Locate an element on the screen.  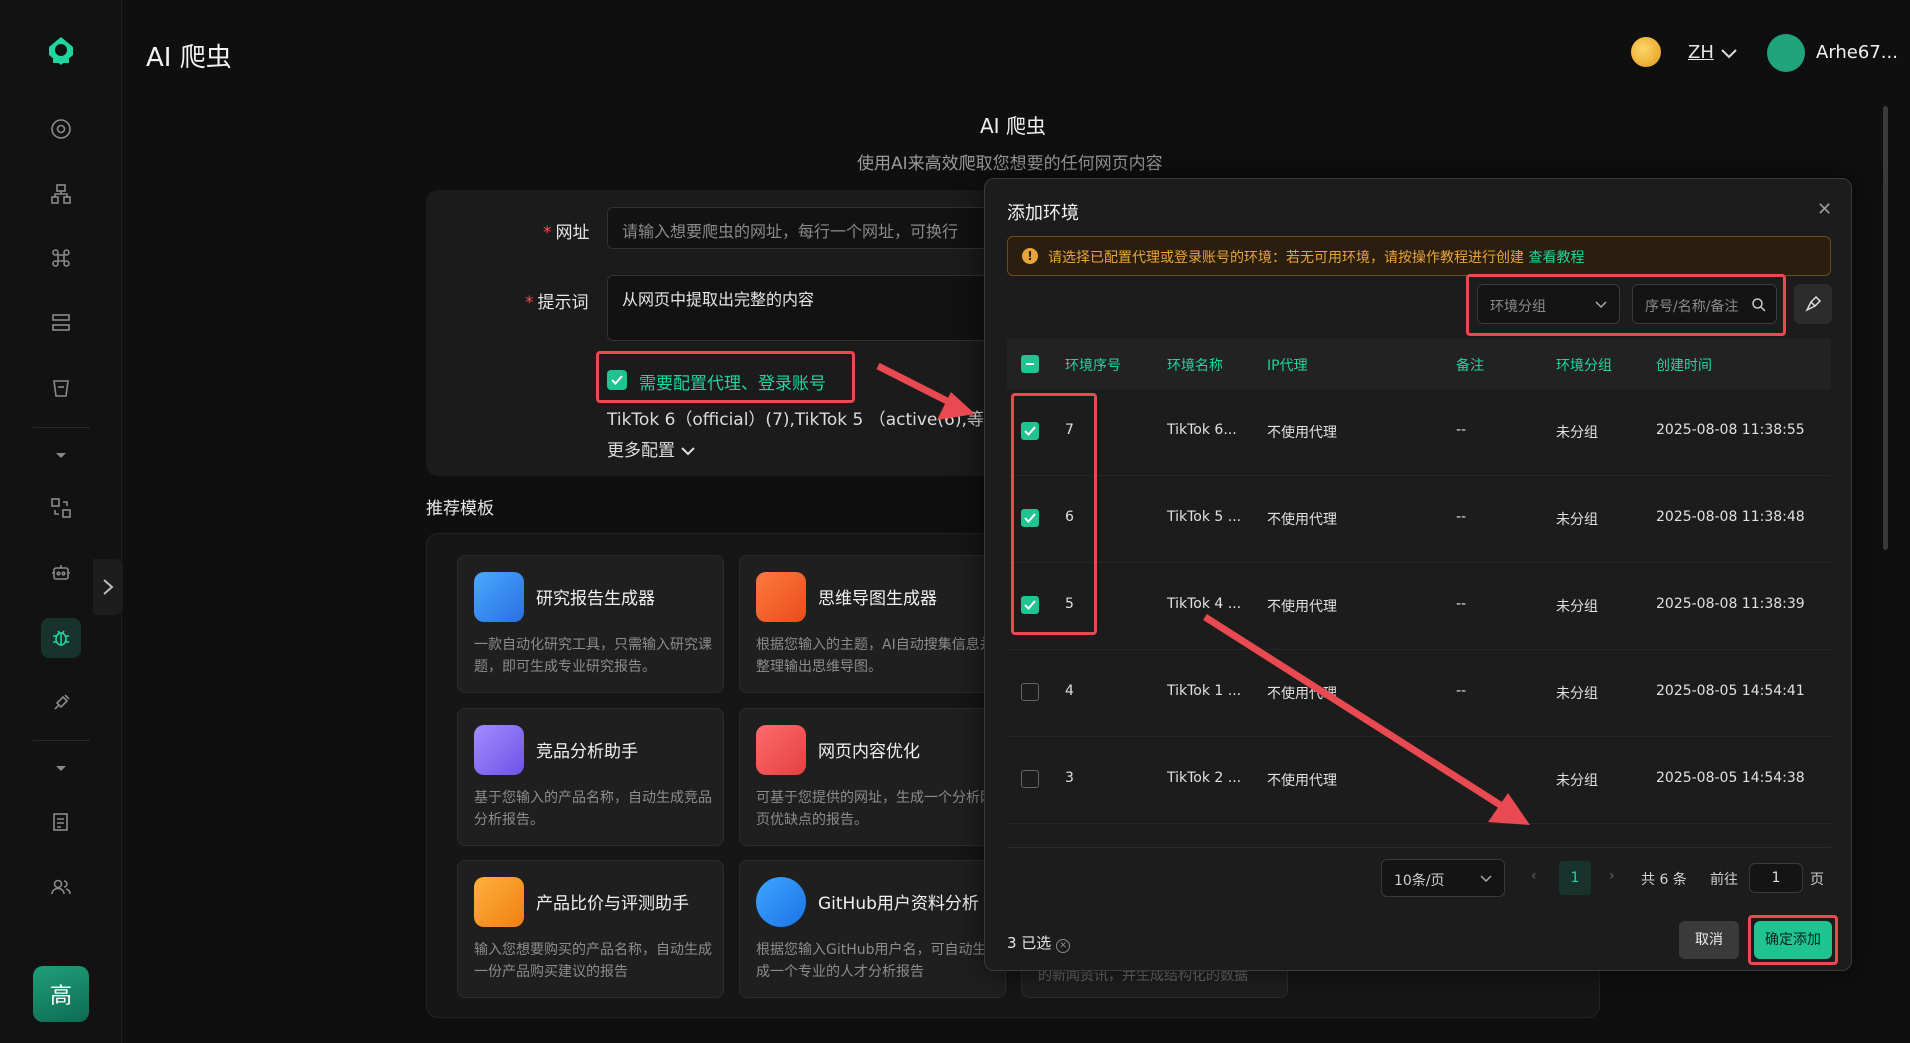
clear-selection-icon: ✕ is located at coordinates (1063, 946).